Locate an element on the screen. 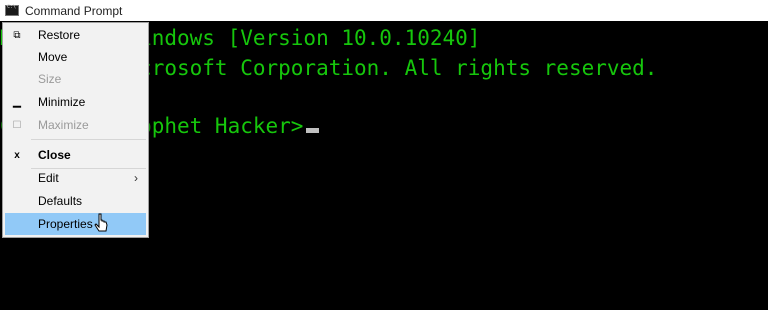 Image resolution: width=768 pixels, height=310 pixels. window-title: Command Prompt is located at coordinates (74, 10).